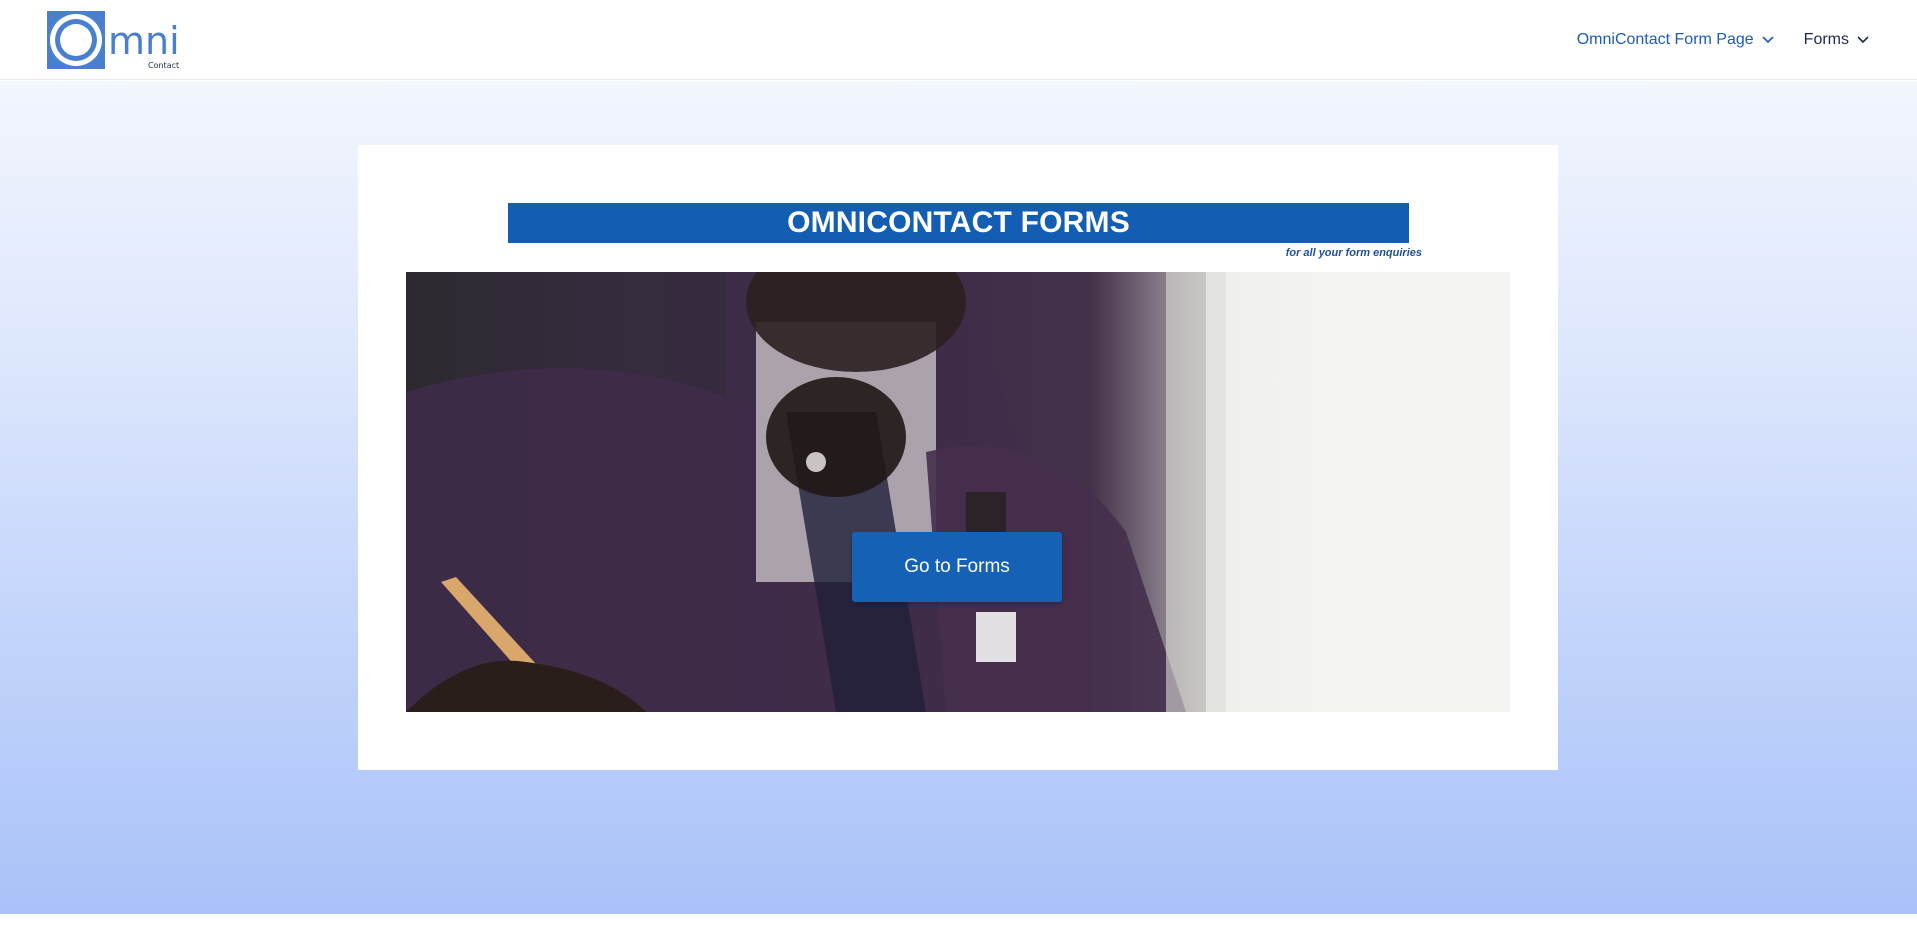 This screenshot has width=1917, height=941. What do you see at coordinates (957, 567) in the screenshot?
I see `go-to-forms-button: Go to Forms` at bounding box center [957, 567].